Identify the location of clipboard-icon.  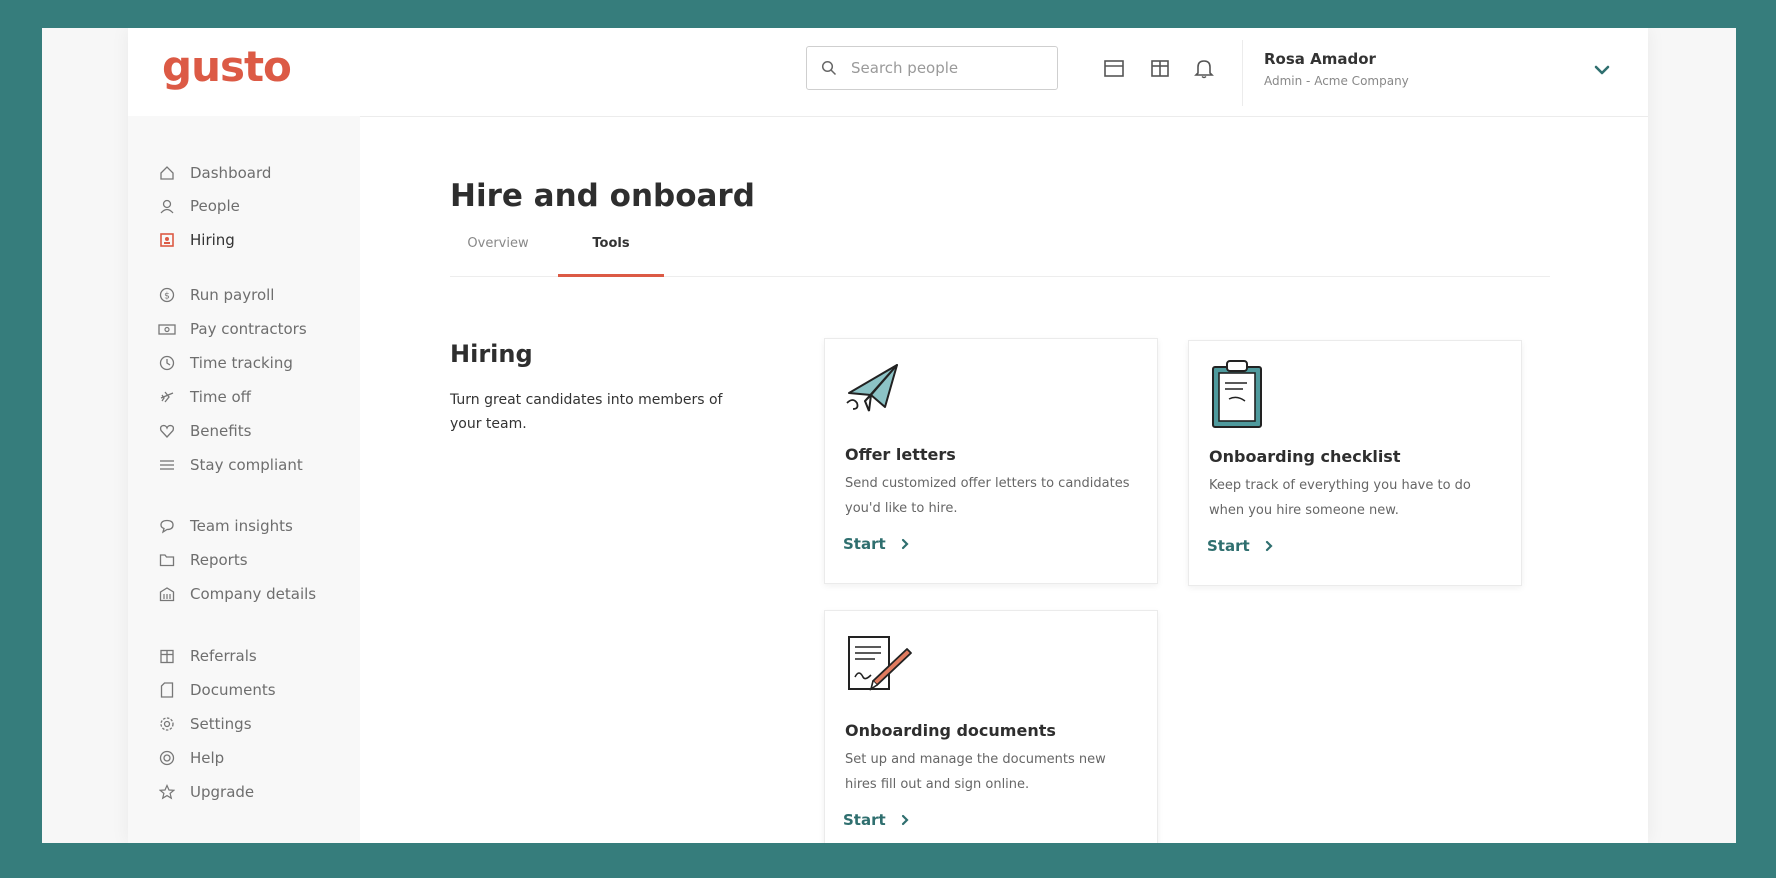
(1239, 393).